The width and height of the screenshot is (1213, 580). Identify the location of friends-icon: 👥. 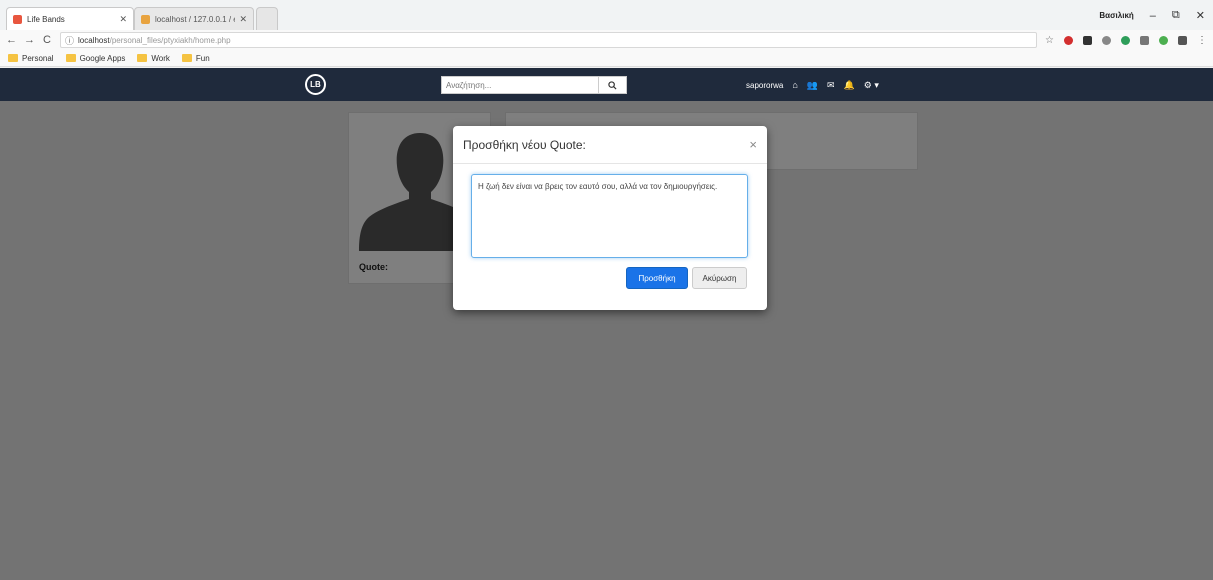
(812, 85).